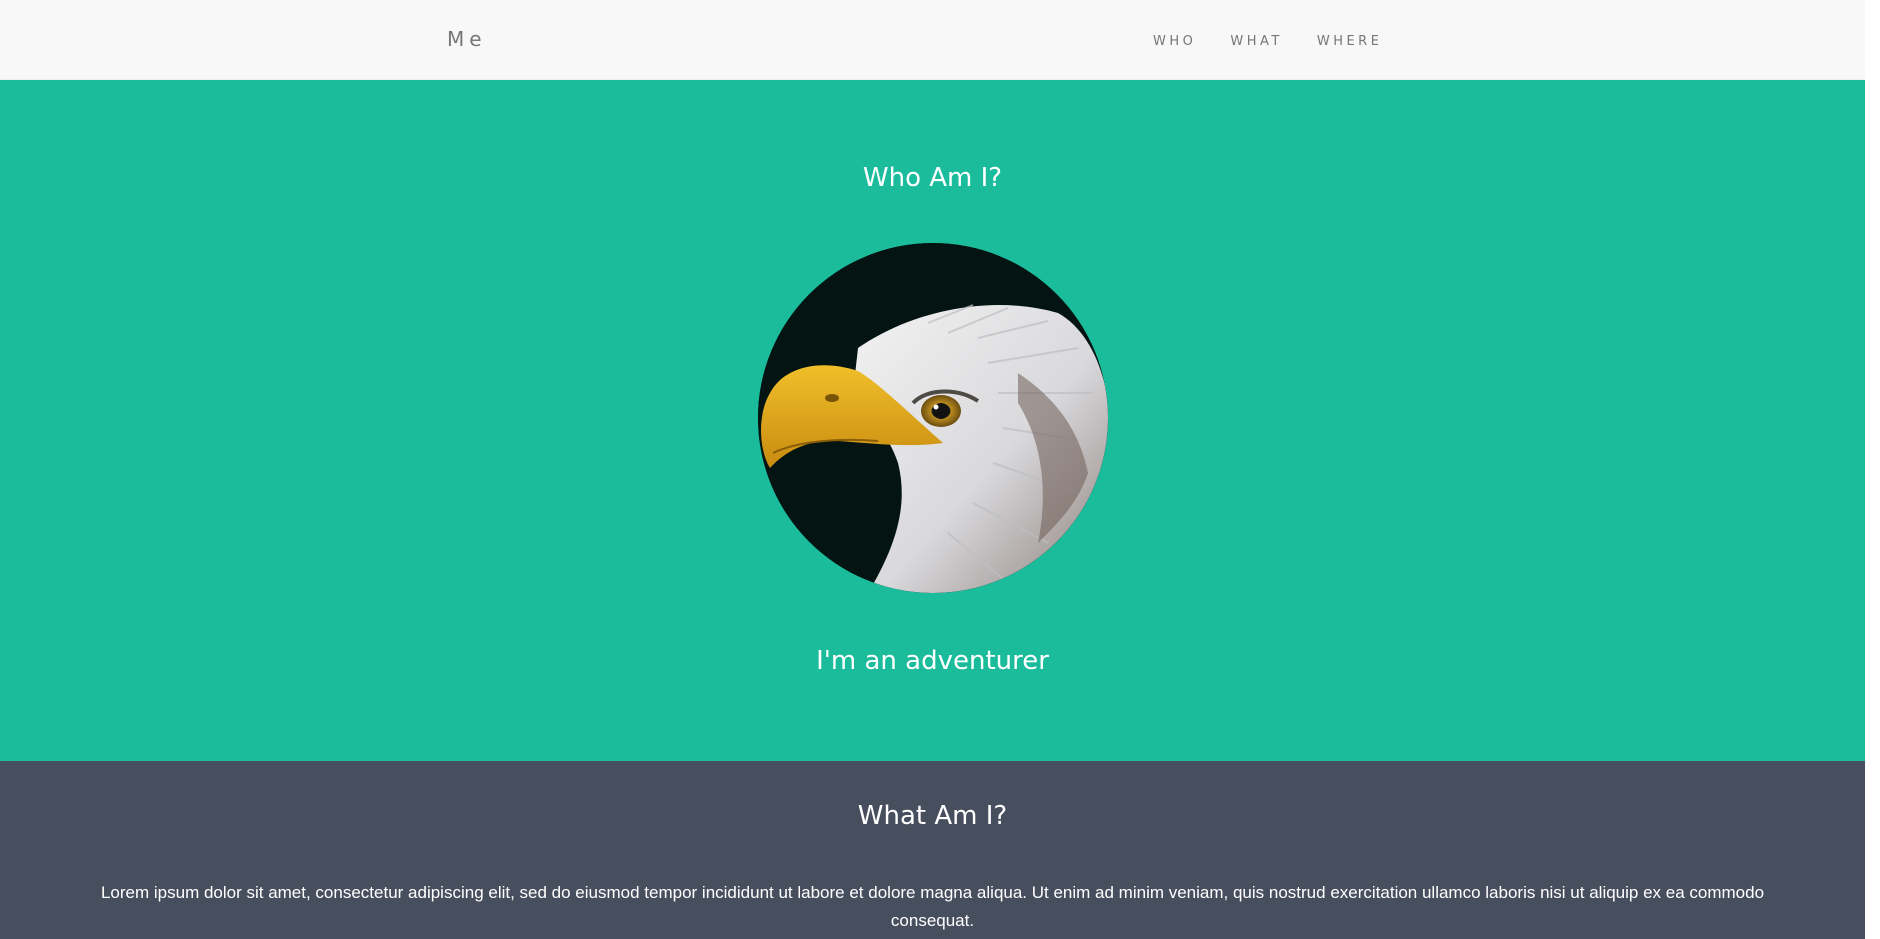 The height and width of the screenshot is (939, 1880). What do you see at coordinates (1174, 41) in the screenshot?
I see `nav-link-who: WHO` at bounding box center [1174, 41].